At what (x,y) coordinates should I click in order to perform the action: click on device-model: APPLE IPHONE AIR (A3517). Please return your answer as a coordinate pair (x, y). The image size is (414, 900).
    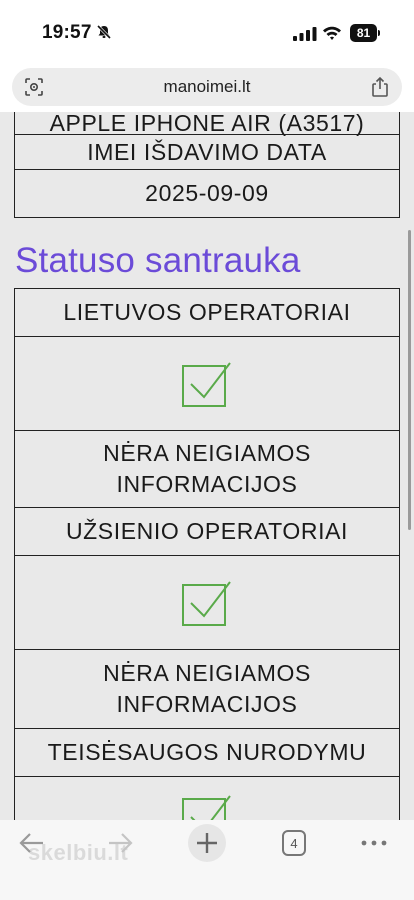
    Looking at the image, I should click on (207, 124).